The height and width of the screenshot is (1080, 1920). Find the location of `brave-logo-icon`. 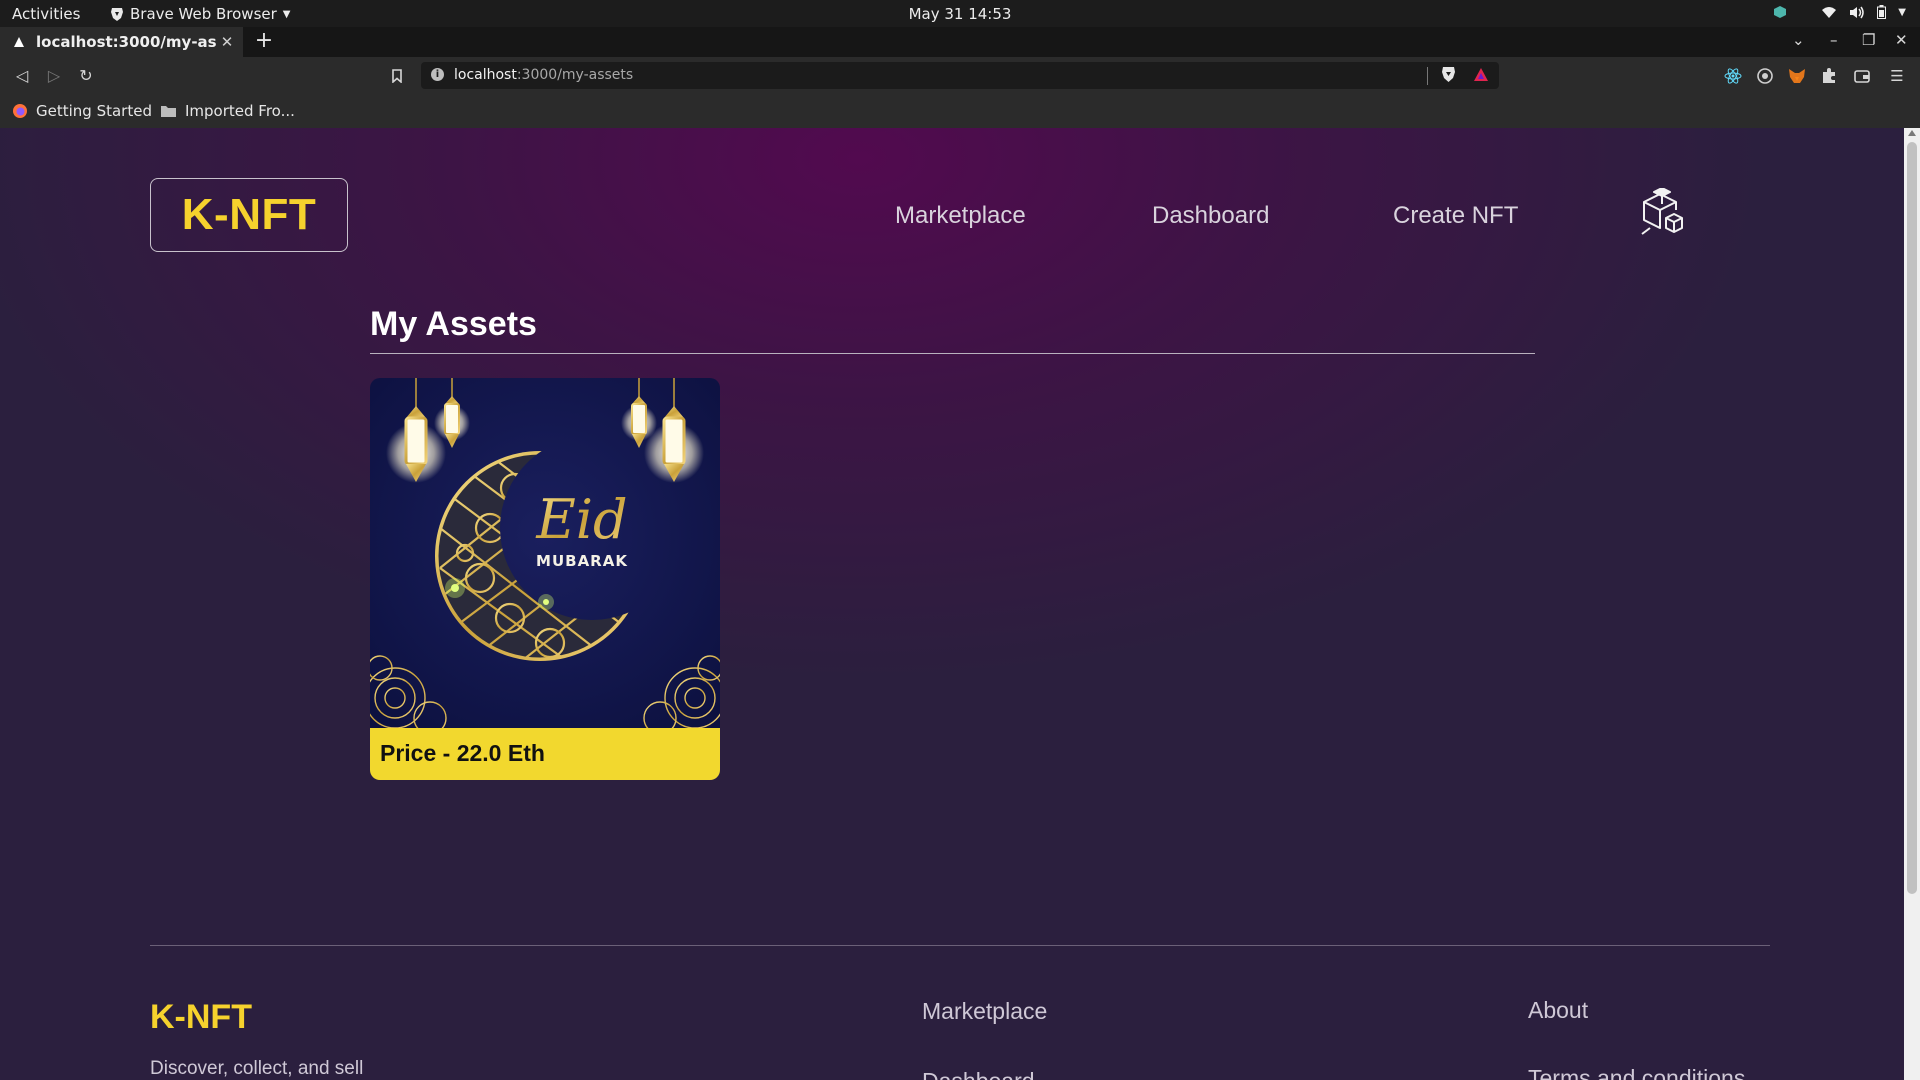

brave-logo-icon is located at coordinates (117, 14).